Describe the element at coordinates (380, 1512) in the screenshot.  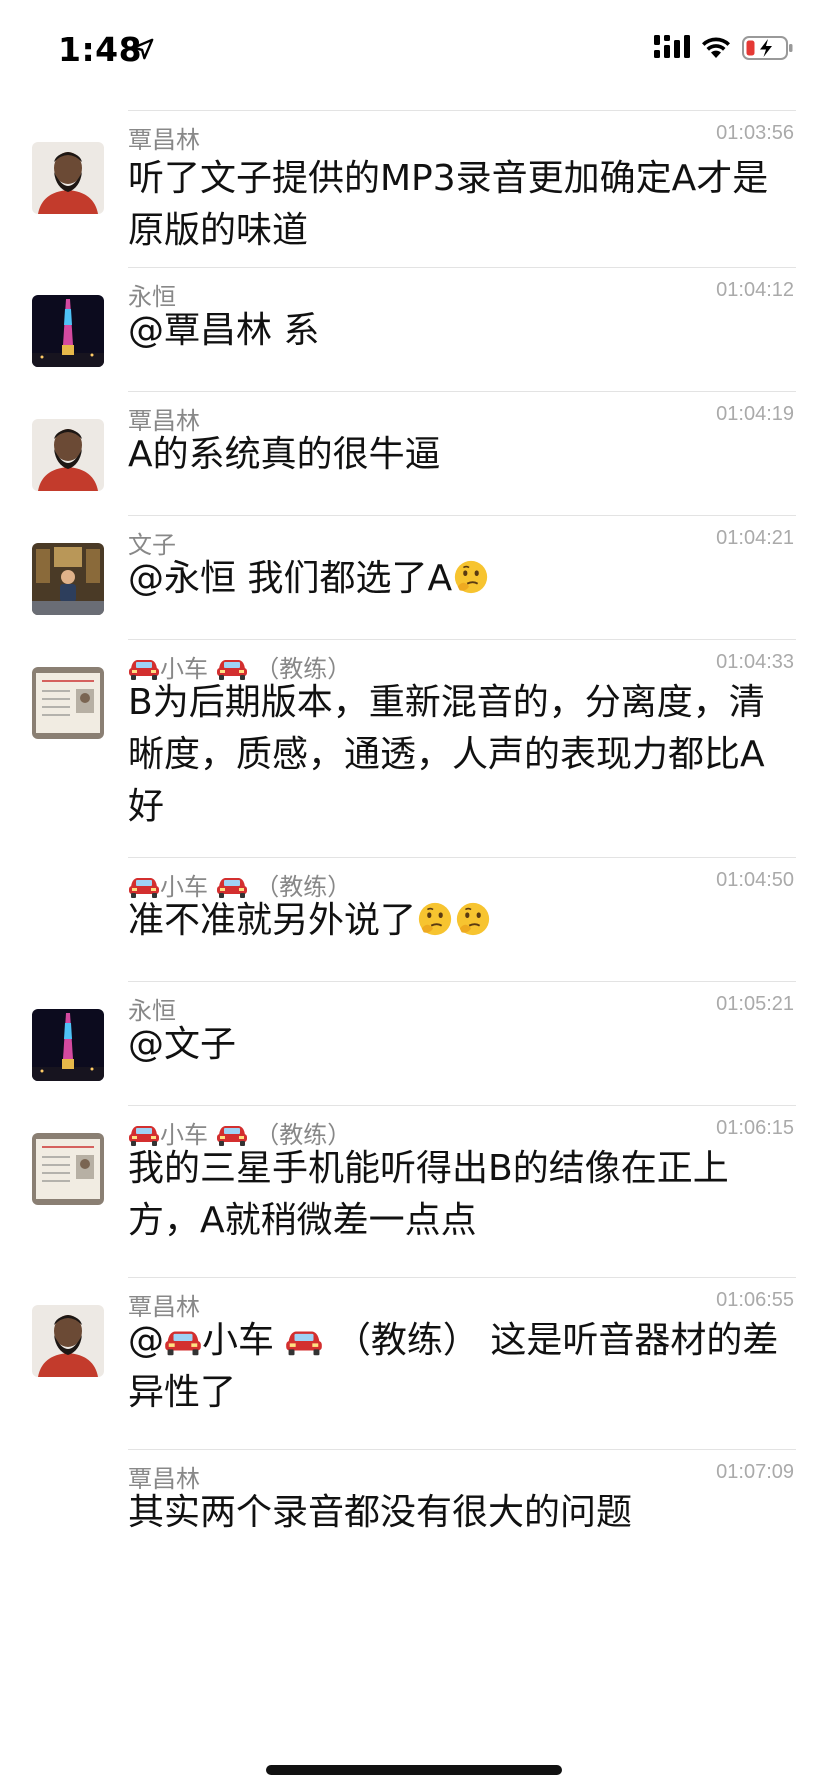
I see `message-text: 其实两个录音都没有很大的问题` at that location.